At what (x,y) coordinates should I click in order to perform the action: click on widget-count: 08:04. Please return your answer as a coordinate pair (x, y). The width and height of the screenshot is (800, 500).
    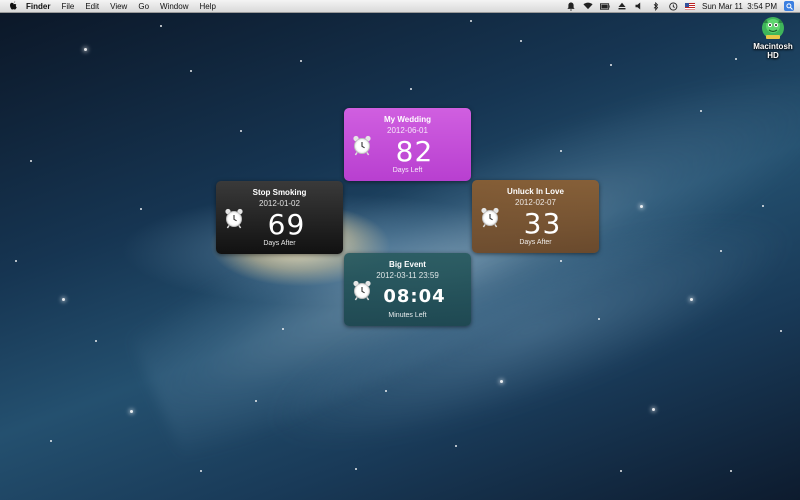
    Looking at the image, I should click on (414, 296).